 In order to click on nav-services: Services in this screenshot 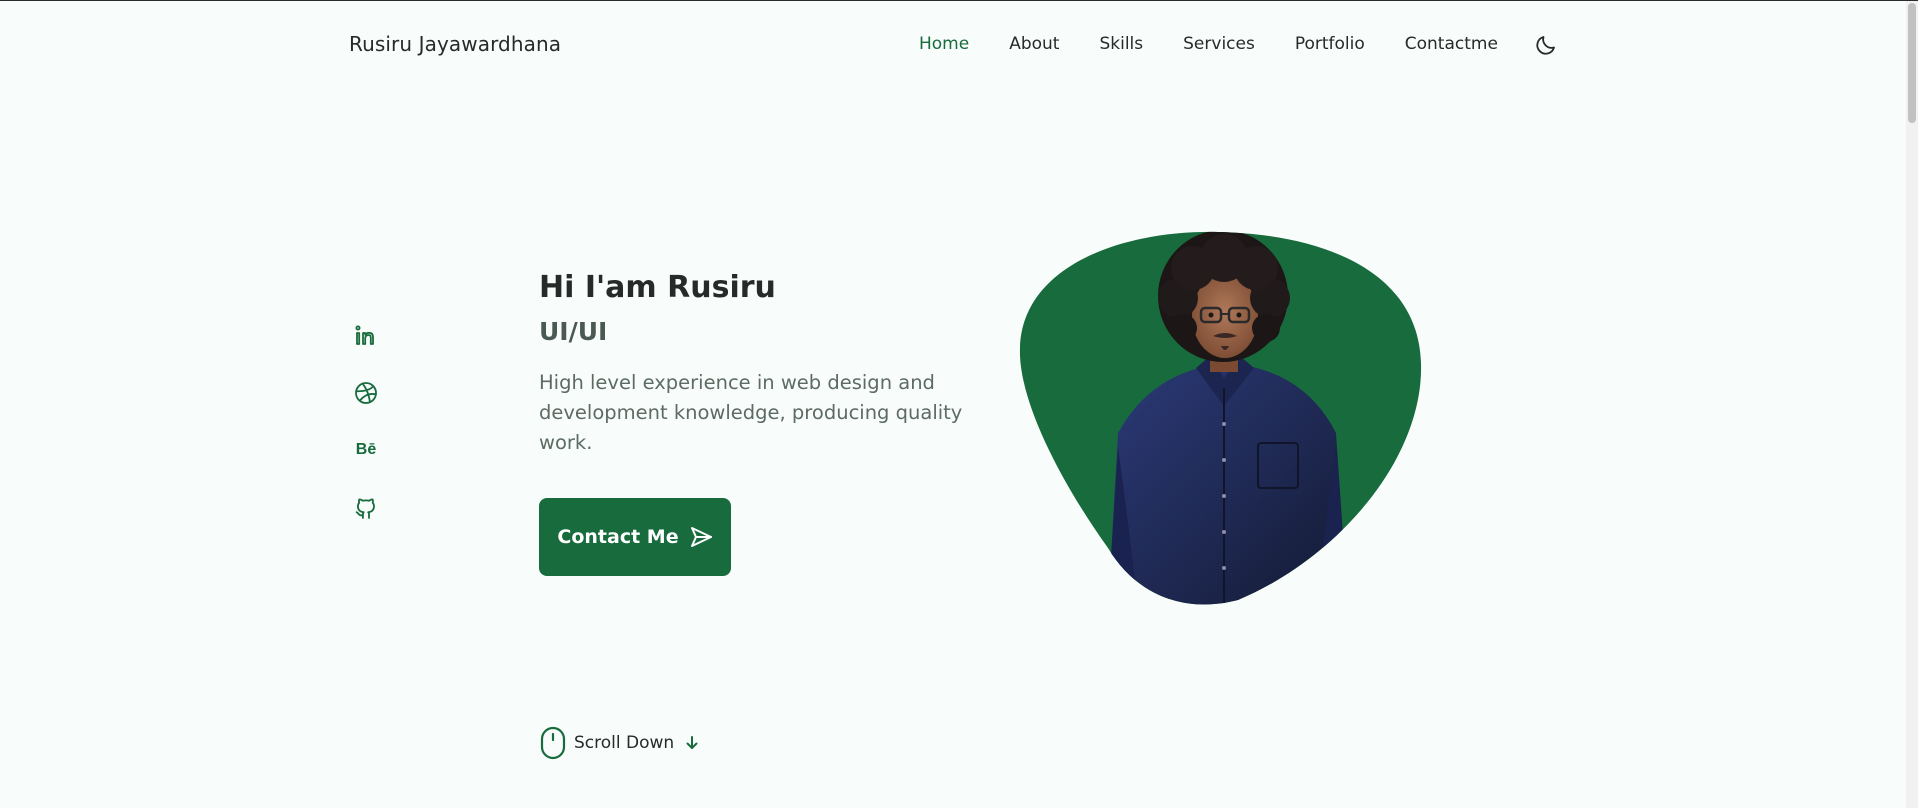, I will do `click(1219, 44)`.